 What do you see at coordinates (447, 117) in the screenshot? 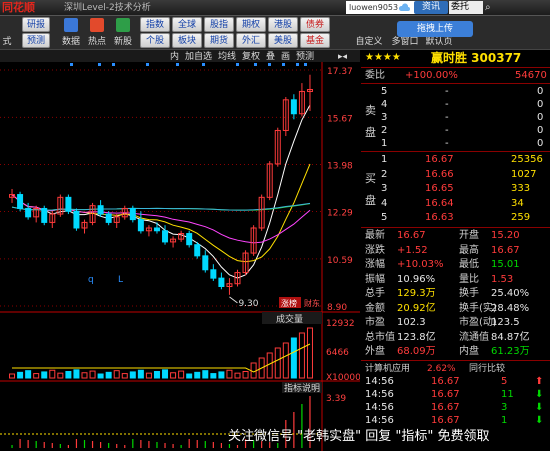
I see `sell-price-3: -` at bounding box center [447, 117].